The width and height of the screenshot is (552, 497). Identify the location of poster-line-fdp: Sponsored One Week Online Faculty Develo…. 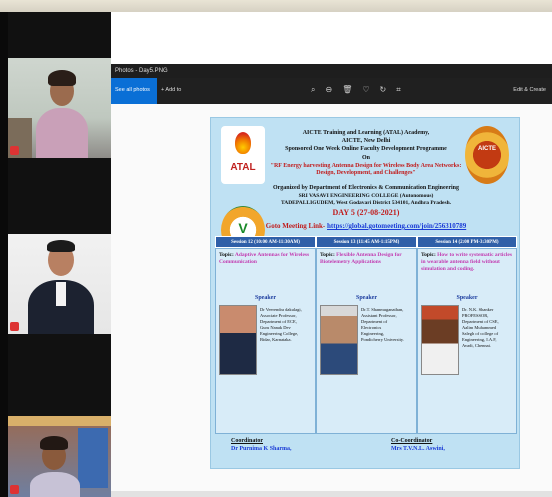
(366, 149).